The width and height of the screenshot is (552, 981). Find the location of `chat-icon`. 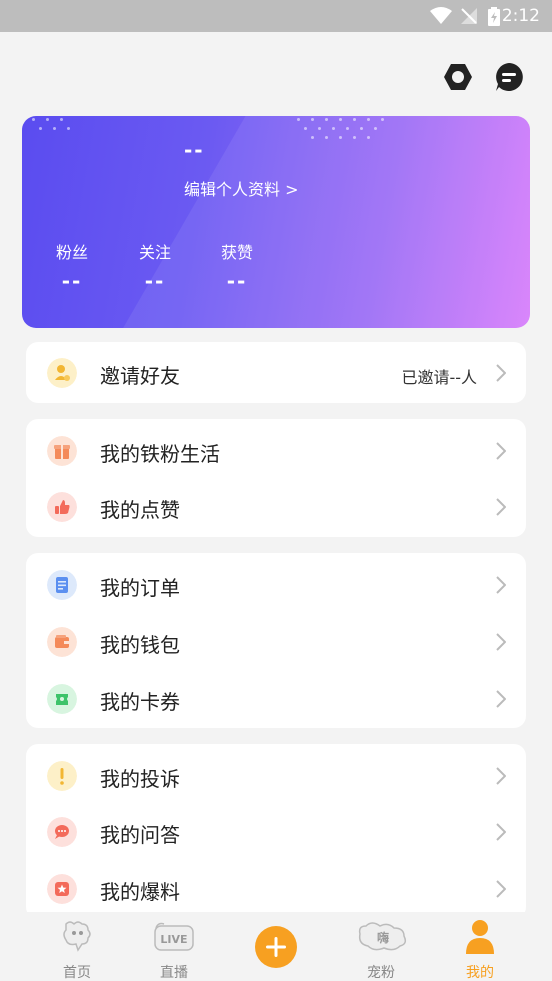

chat-icon is located at coordinates (62, 832).